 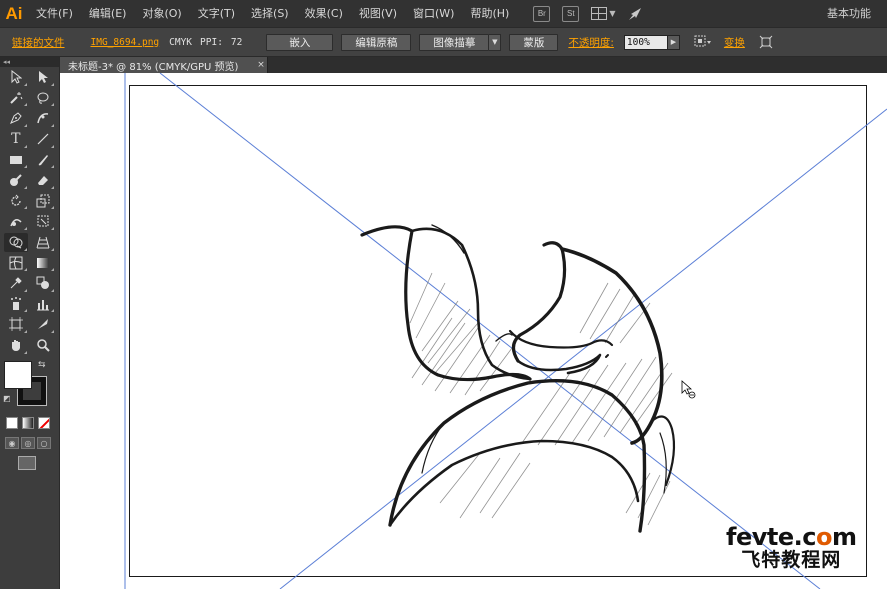 I want to click on default-fill-stroke-icon: ◩, so click(x=7, y=398).